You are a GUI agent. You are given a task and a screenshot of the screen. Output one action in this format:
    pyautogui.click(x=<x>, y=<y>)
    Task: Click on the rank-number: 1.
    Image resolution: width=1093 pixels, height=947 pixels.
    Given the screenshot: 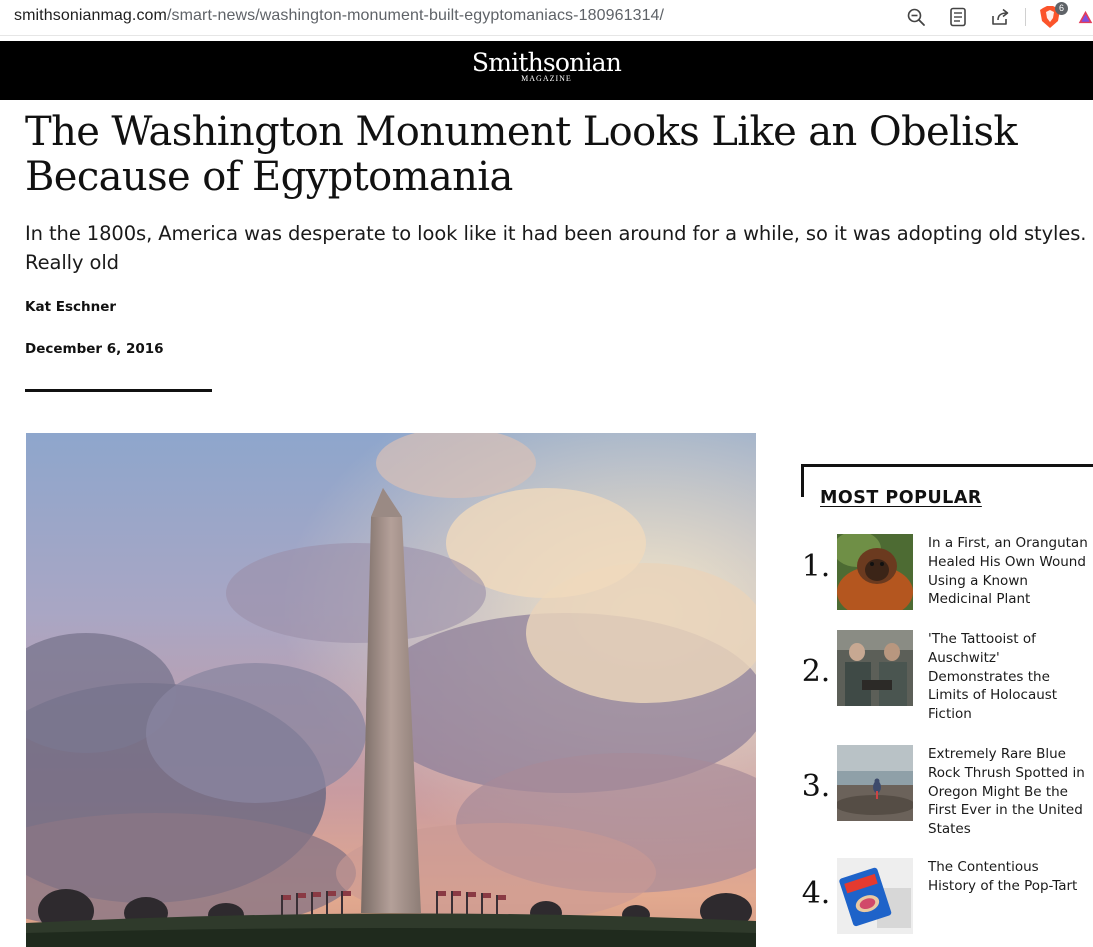 What is the action you would take?
    pyautogui.click(x=816, y=566)
    